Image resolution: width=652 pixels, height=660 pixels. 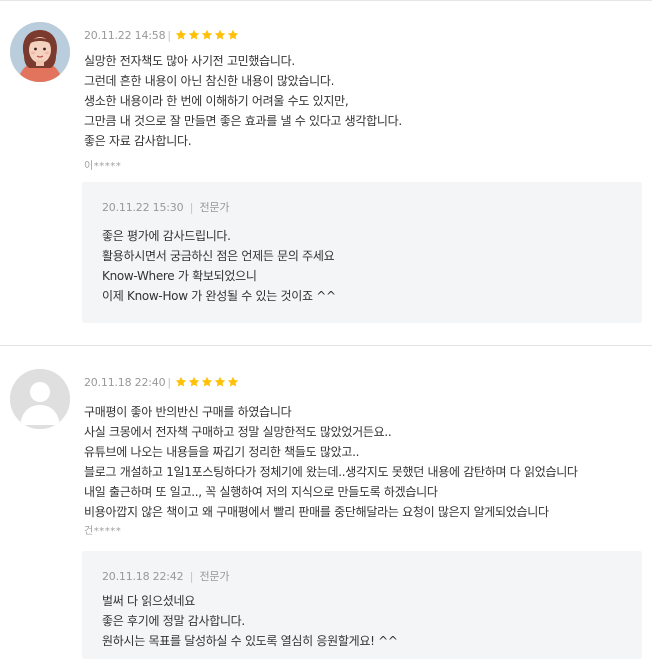 I want to click on review-author: 이*****, so click(x=103, y=166).